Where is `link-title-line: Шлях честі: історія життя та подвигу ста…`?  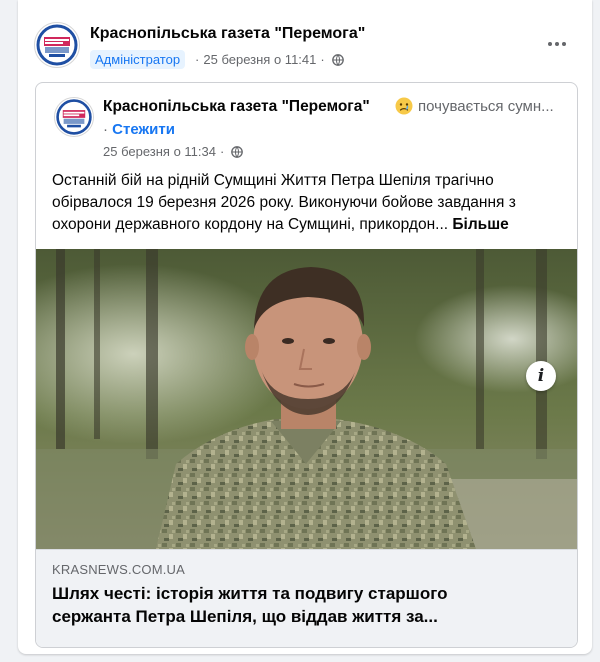
link-title-line: Шлях честі: історія життя та подвигу ста… is located at coordinates (250, 593).